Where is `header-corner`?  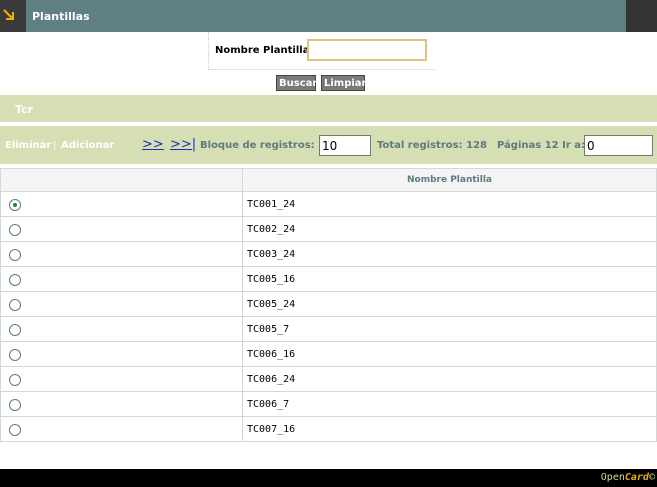 header-corner is located at coordinates (641, 16).